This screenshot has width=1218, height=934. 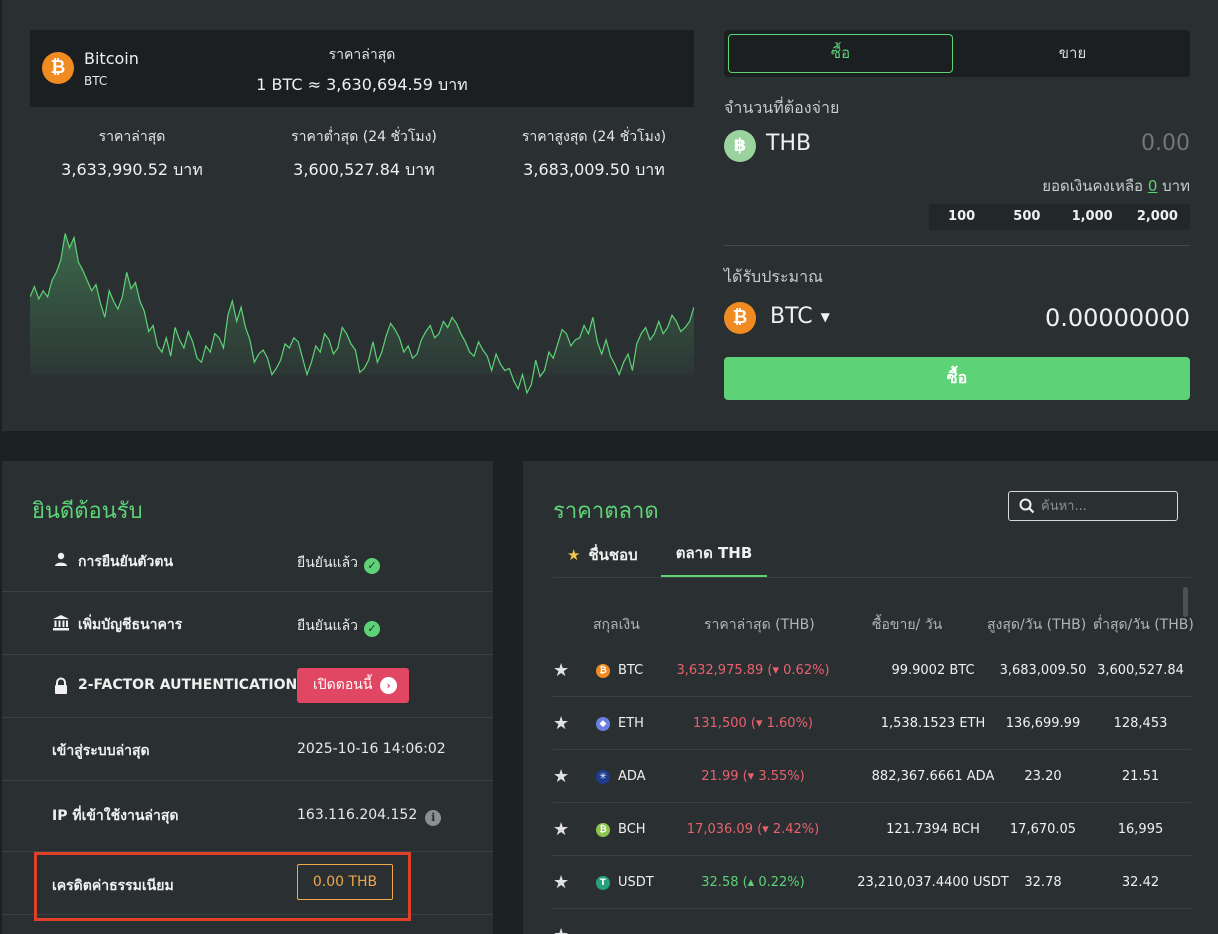 I want to click on quick-amount-button: 100, so click(x=961, y=217).